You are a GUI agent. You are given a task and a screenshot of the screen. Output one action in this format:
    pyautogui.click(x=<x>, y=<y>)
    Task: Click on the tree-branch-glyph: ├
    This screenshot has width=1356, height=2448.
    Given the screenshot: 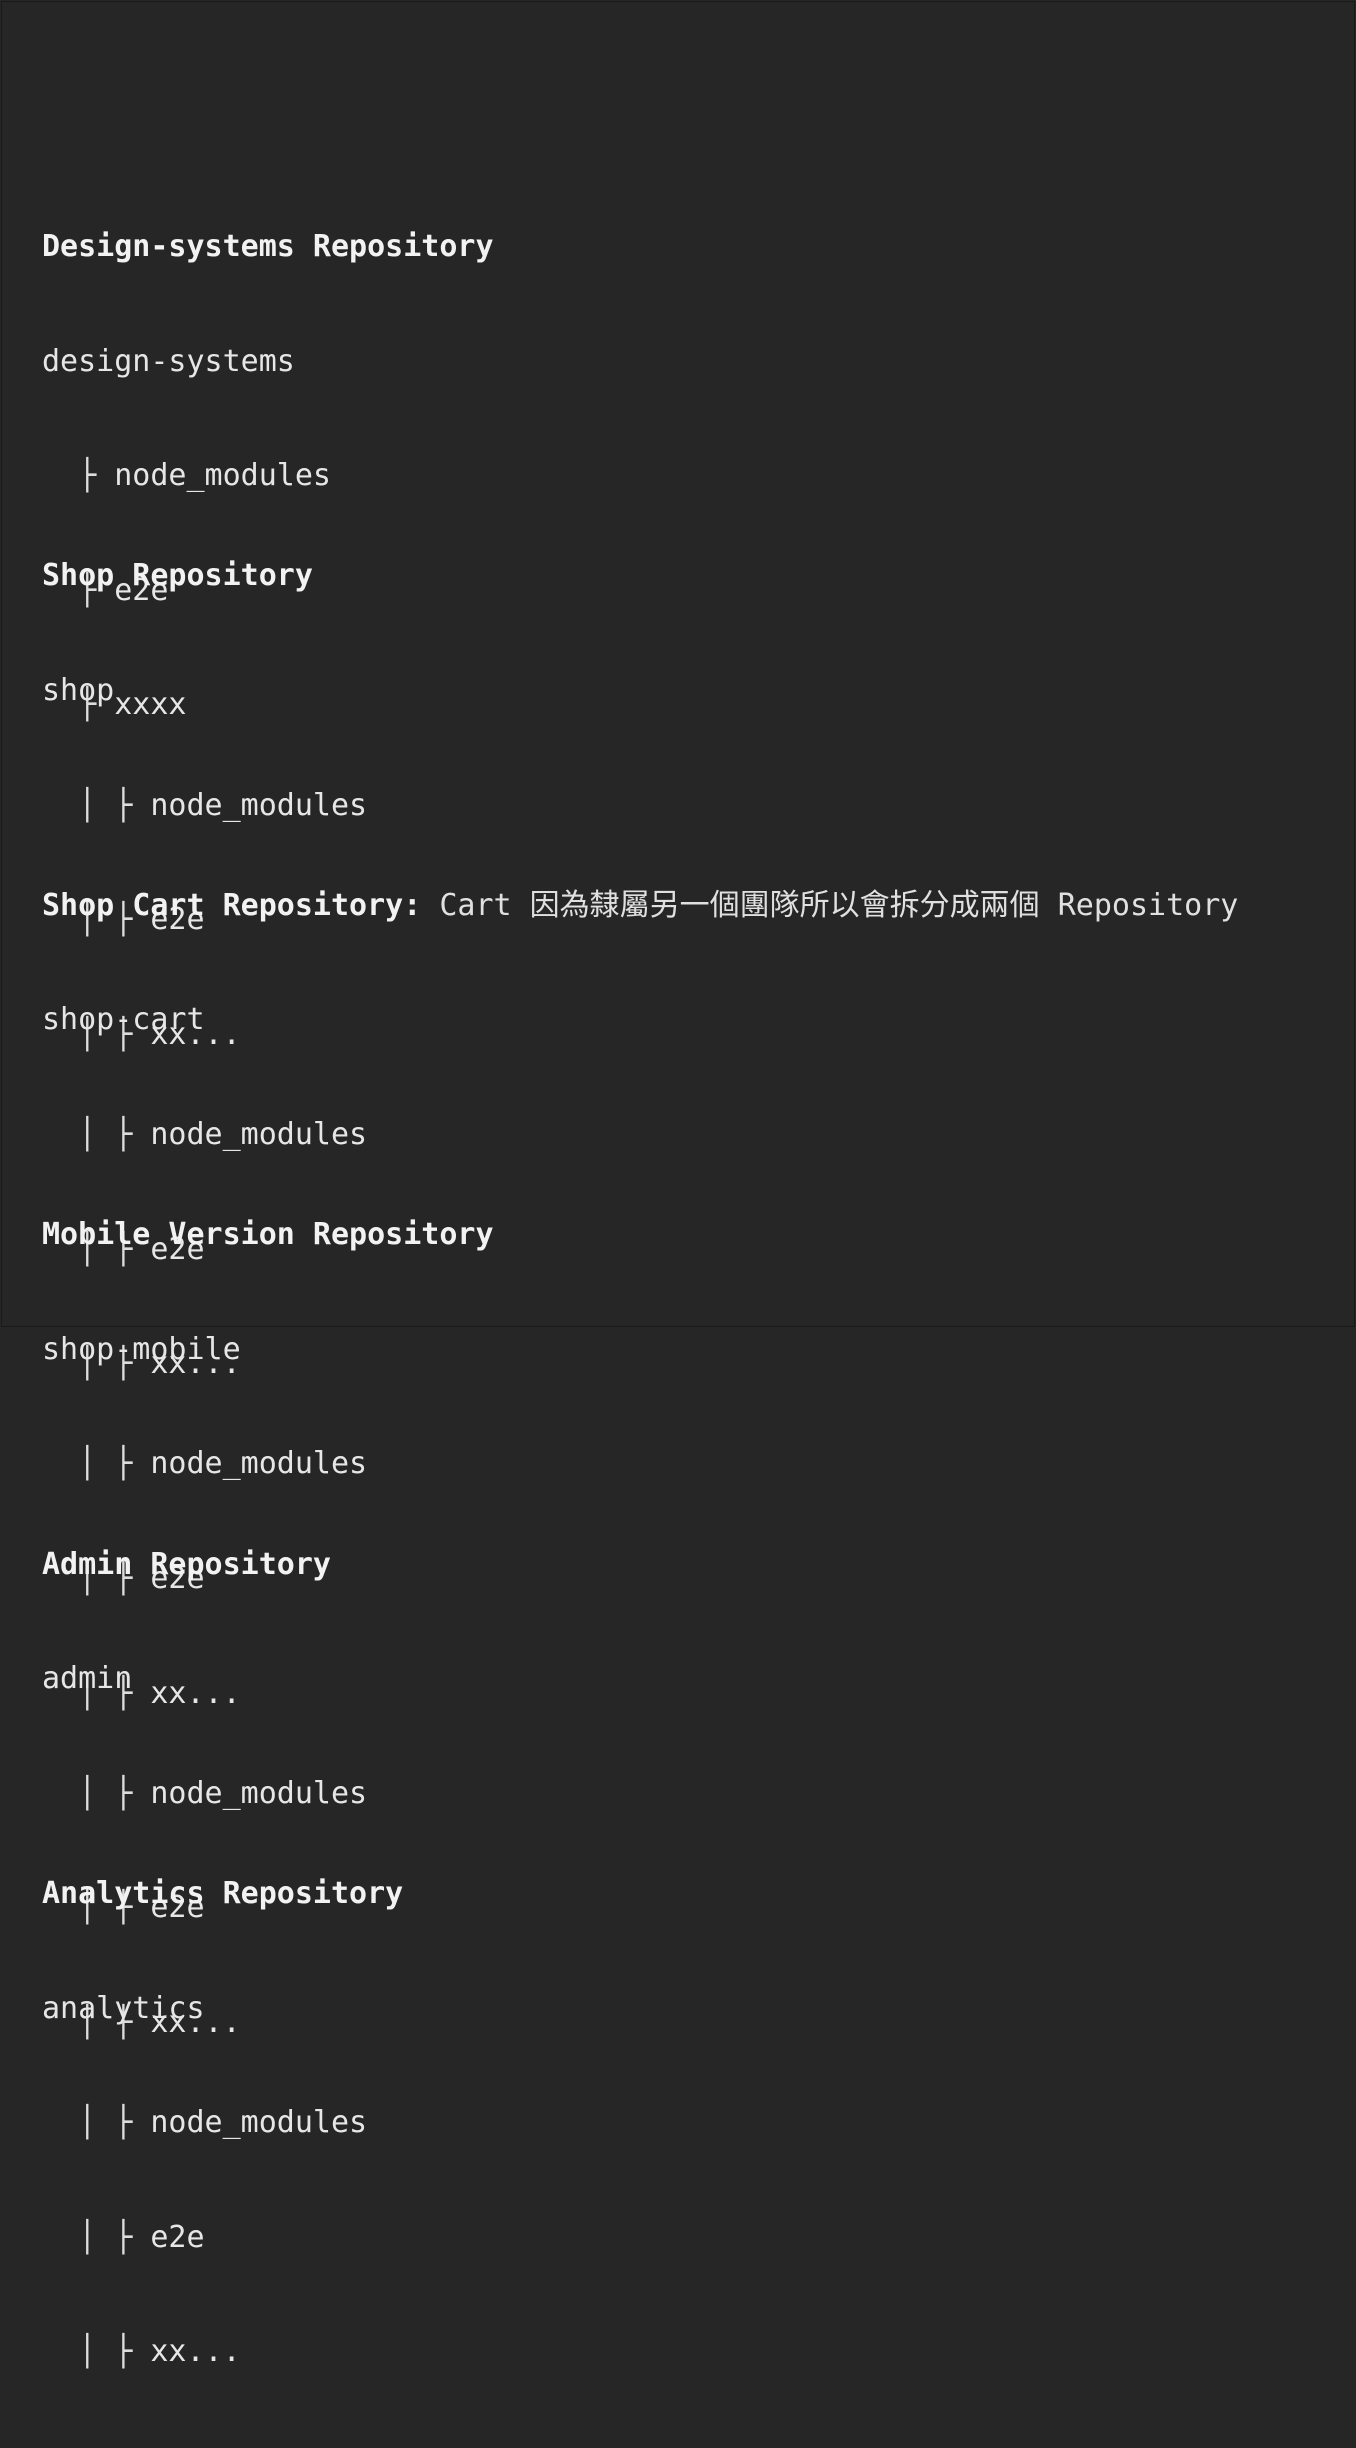 What is the action you would take?
    pyautogui.click(x=78, y=476)
    